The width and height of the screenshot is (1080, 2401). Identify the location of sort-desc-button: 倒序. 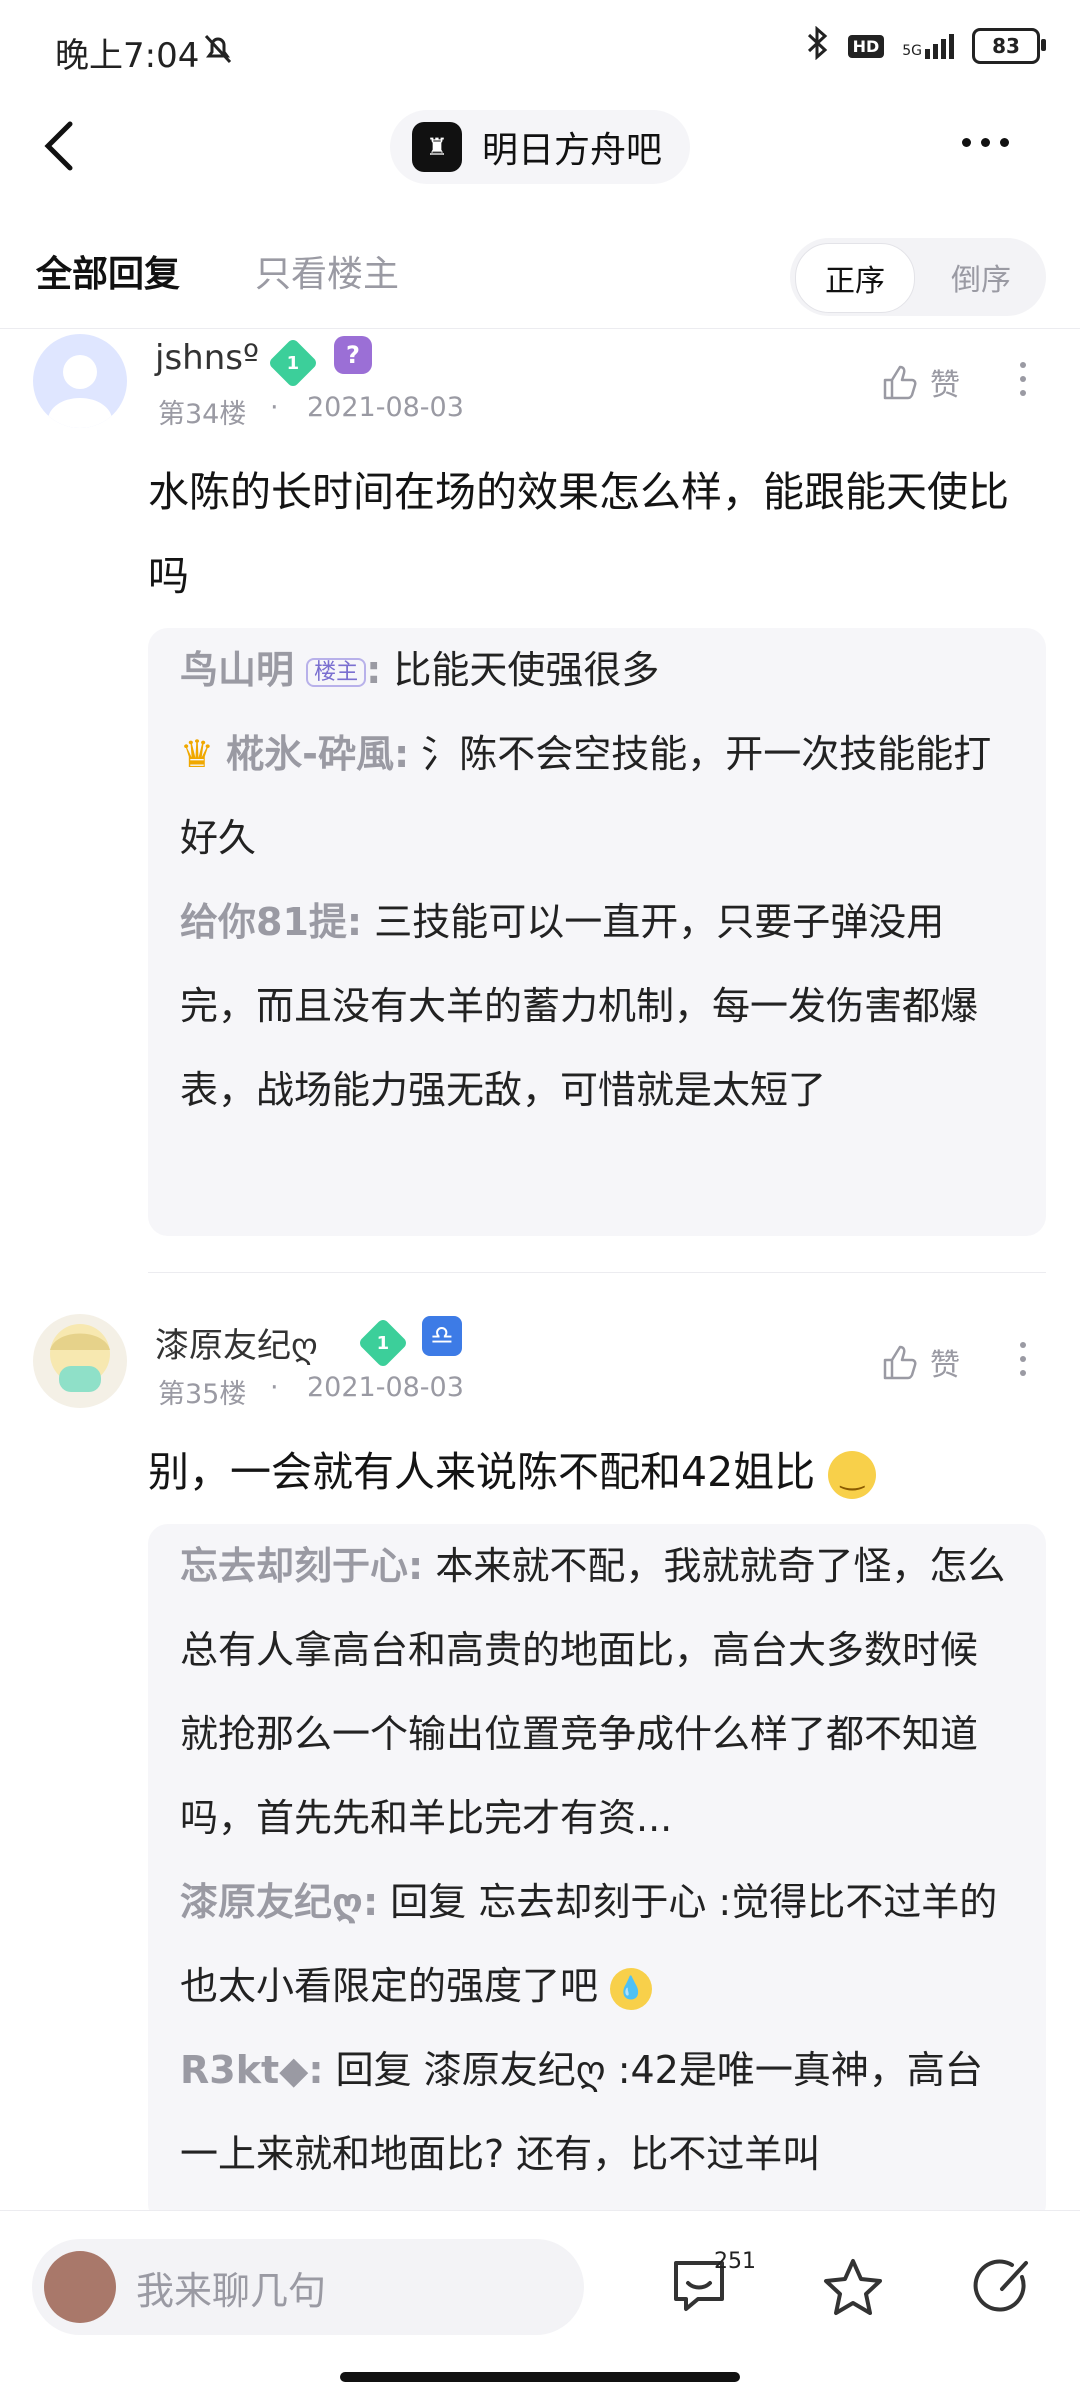
(981, 277).